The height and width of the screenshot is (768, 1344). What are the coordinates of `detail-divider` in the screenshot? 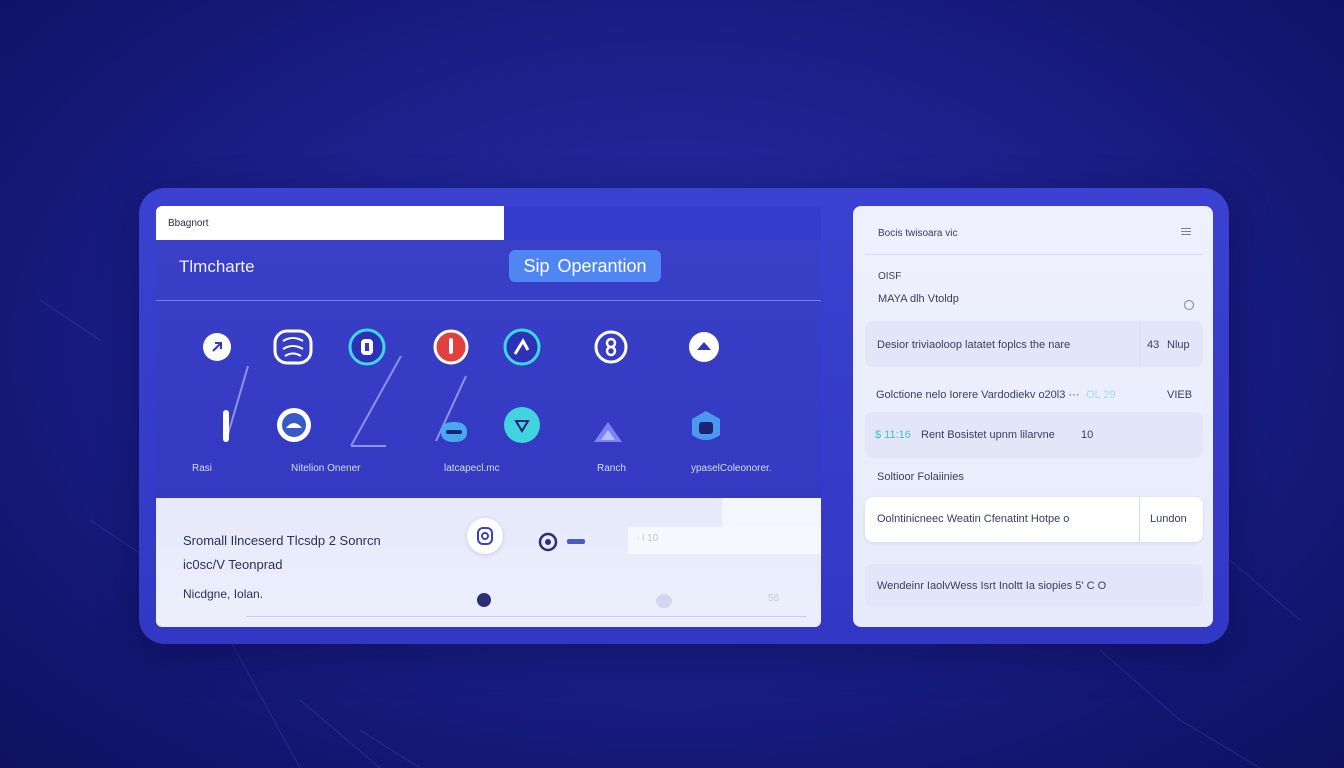 It's located at (526, 616).